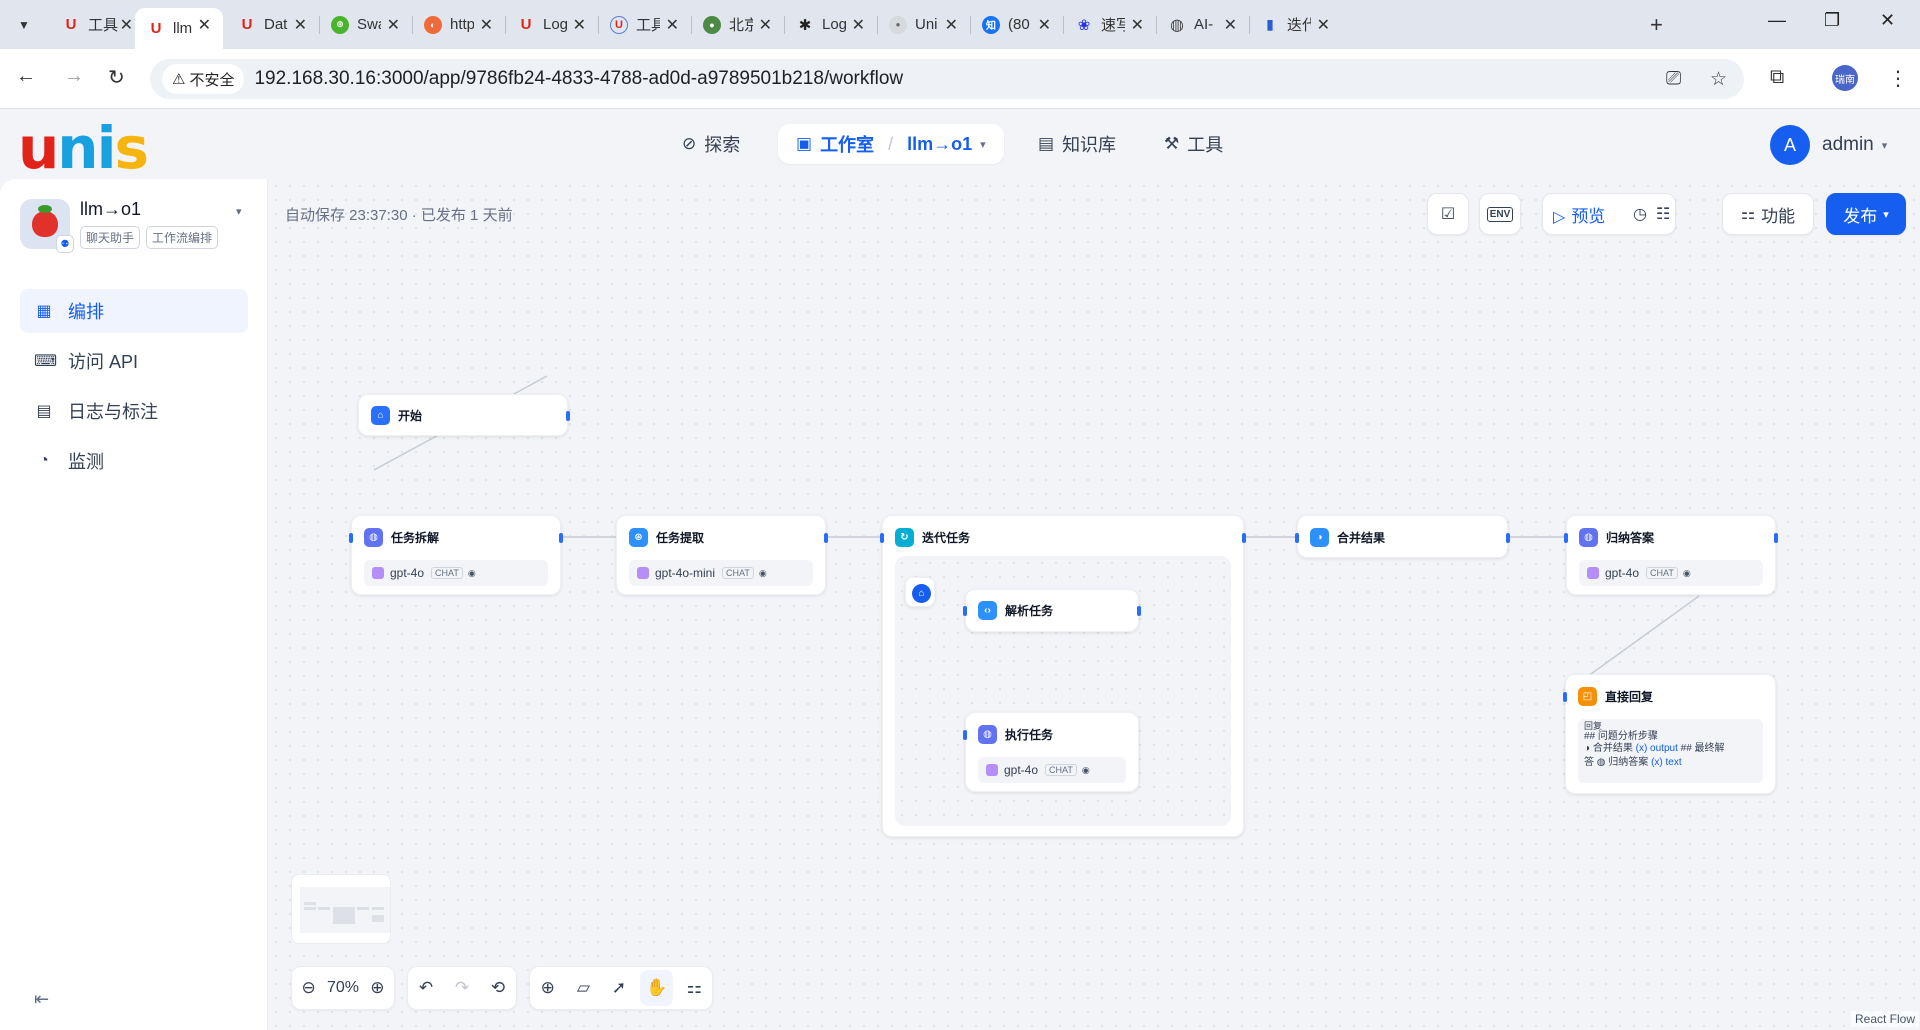 This screenshot has height=1030, width=1920. What do you see at coordinates (1887, 20) in the screenshot?
I see `close-window-icon: ✕` at bounding box center [1887, 20].